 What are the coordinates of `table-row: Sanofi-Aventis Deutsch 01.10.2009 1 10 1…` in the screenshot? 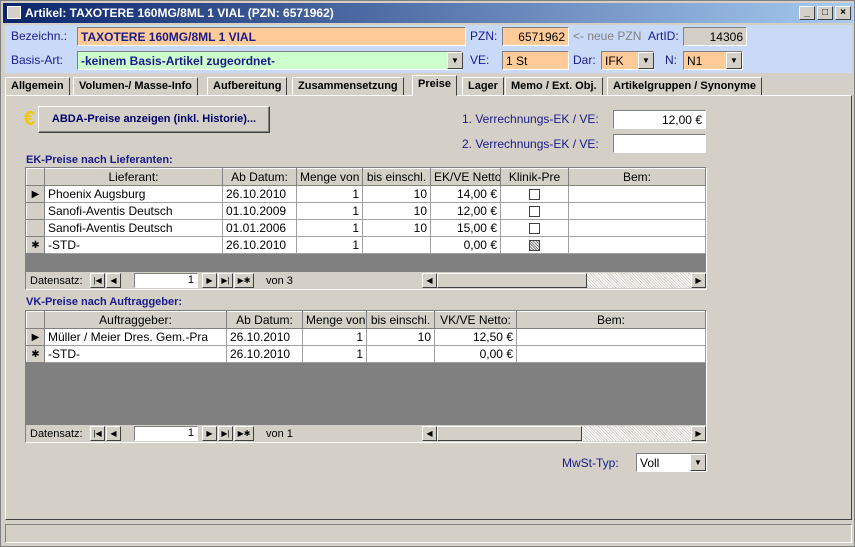 It's located at (366, 211).